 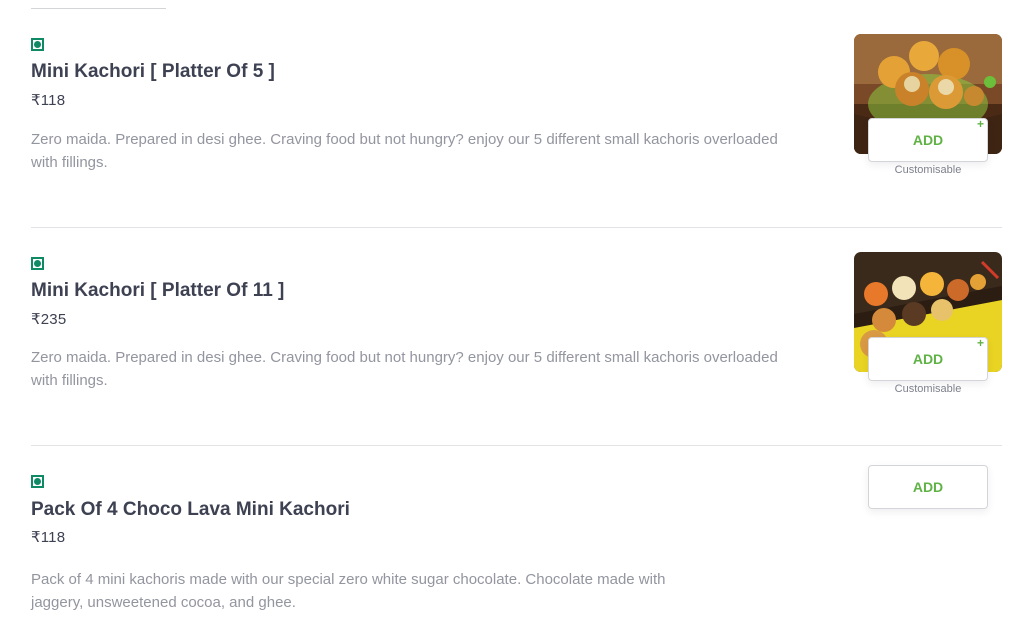 I want to click on item-name: Mini Kachori [ Platter Of 11 ], so click(x=158, y=290).